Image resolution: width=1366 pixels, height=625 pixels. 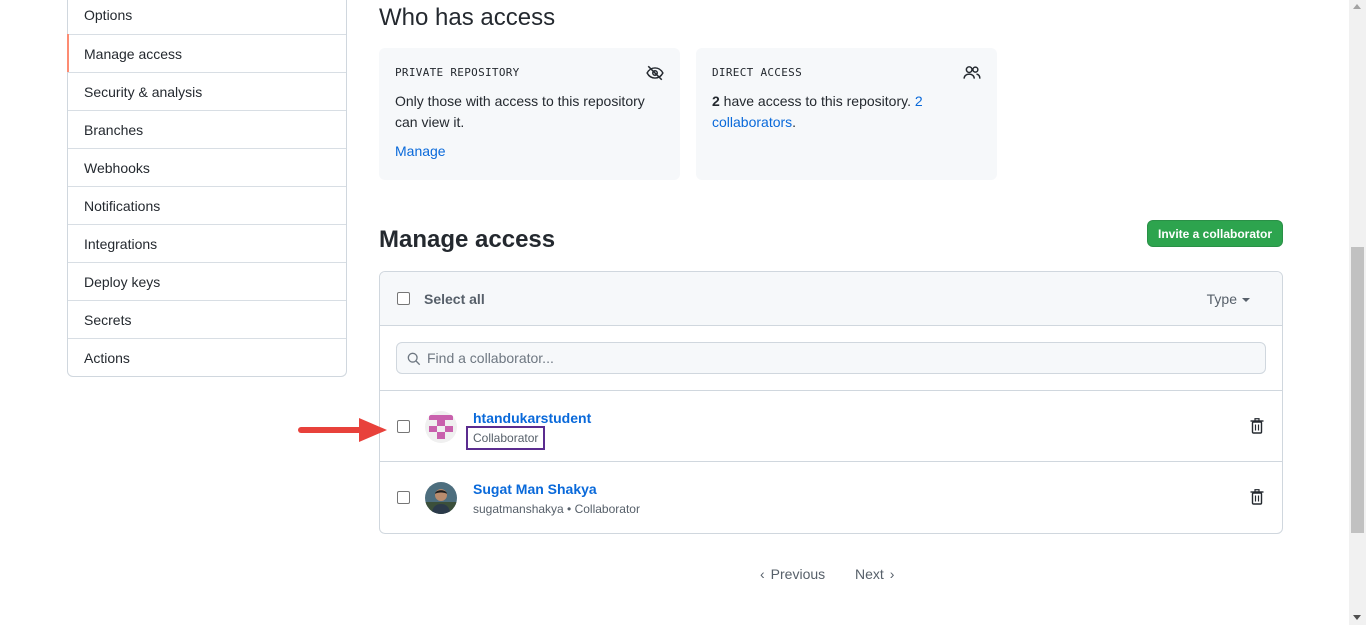 I want to click on sidebar-item-label: Security & analysis, so click(x=143, y=91).